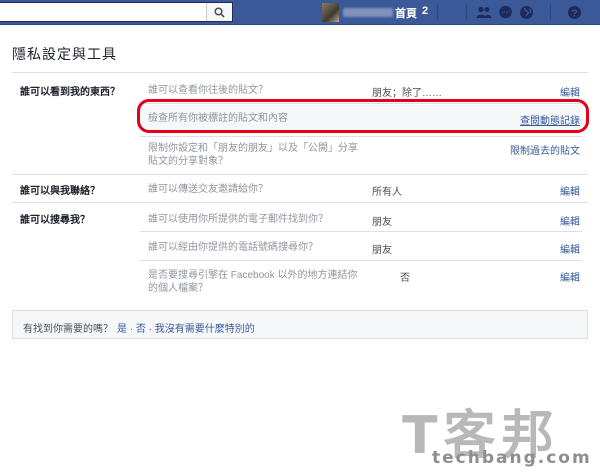 The height and width of the screenshot is (473, 600). Describe the element at coordinates (387, 192) in the screenshot. I see `setting-value: 所有人` at that location.